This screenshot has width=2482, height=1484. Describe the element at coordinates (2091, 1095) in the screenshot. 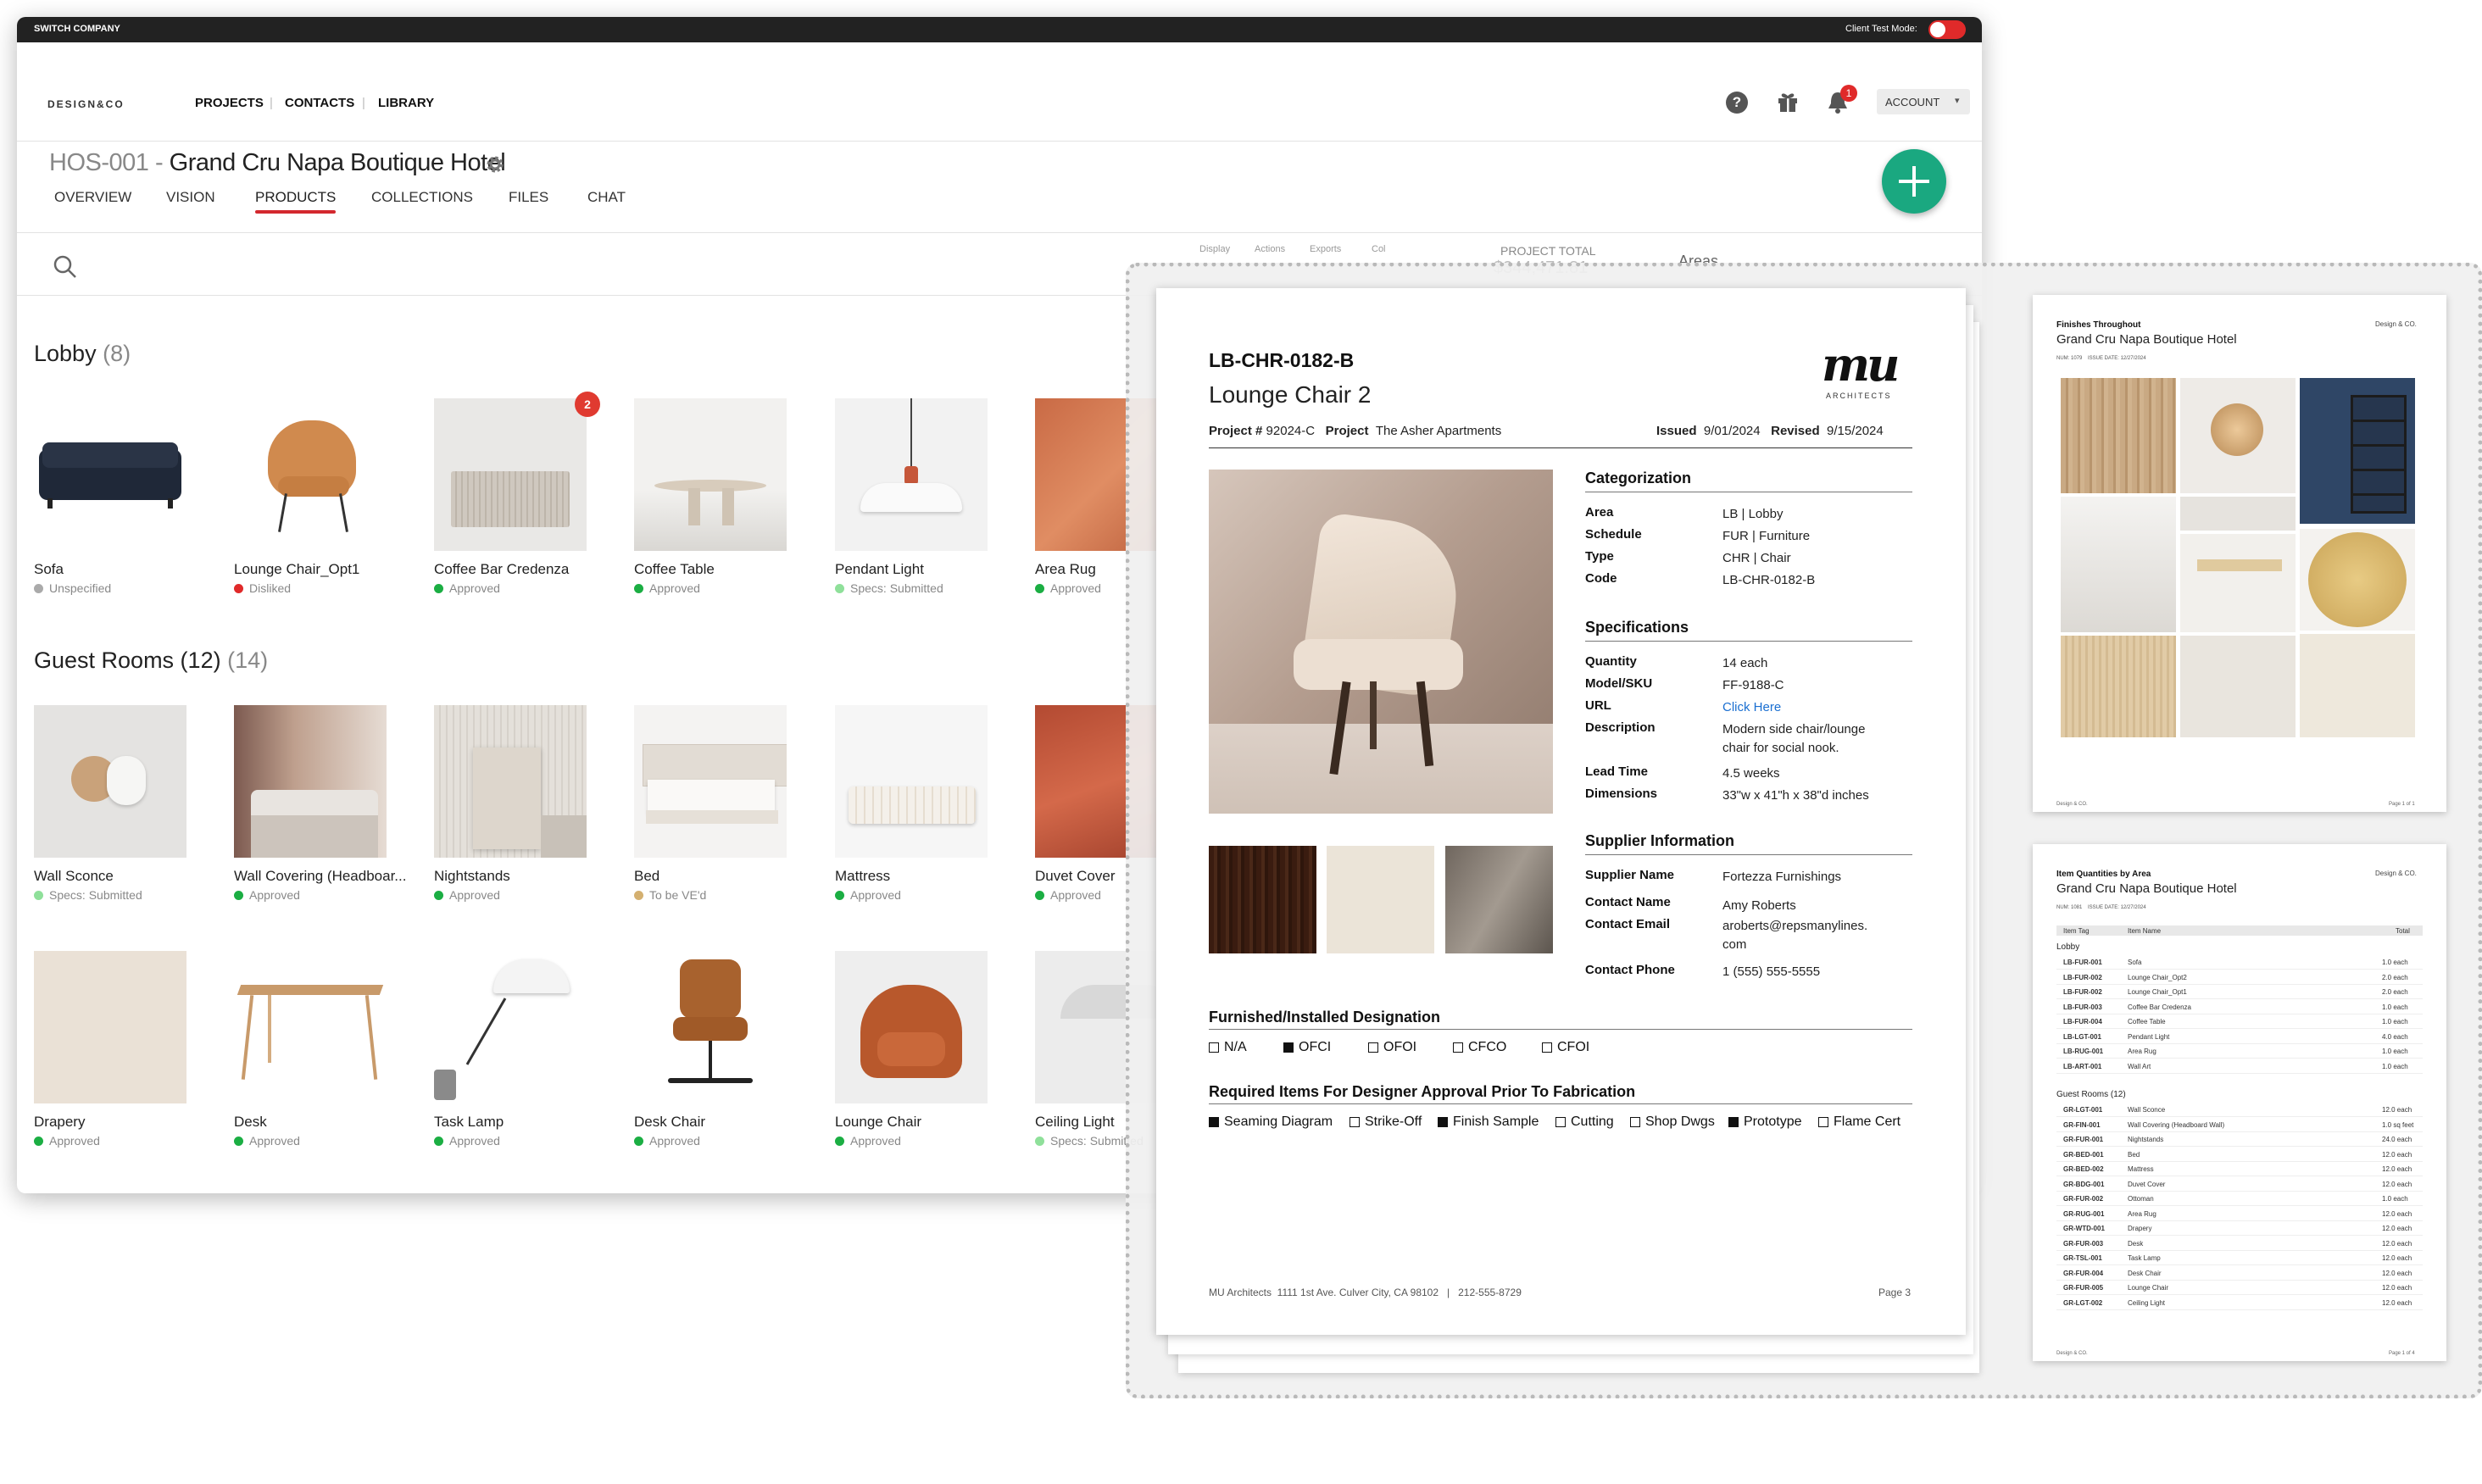

I see `guest-group-label: Guest Rooms (12)` at that location.